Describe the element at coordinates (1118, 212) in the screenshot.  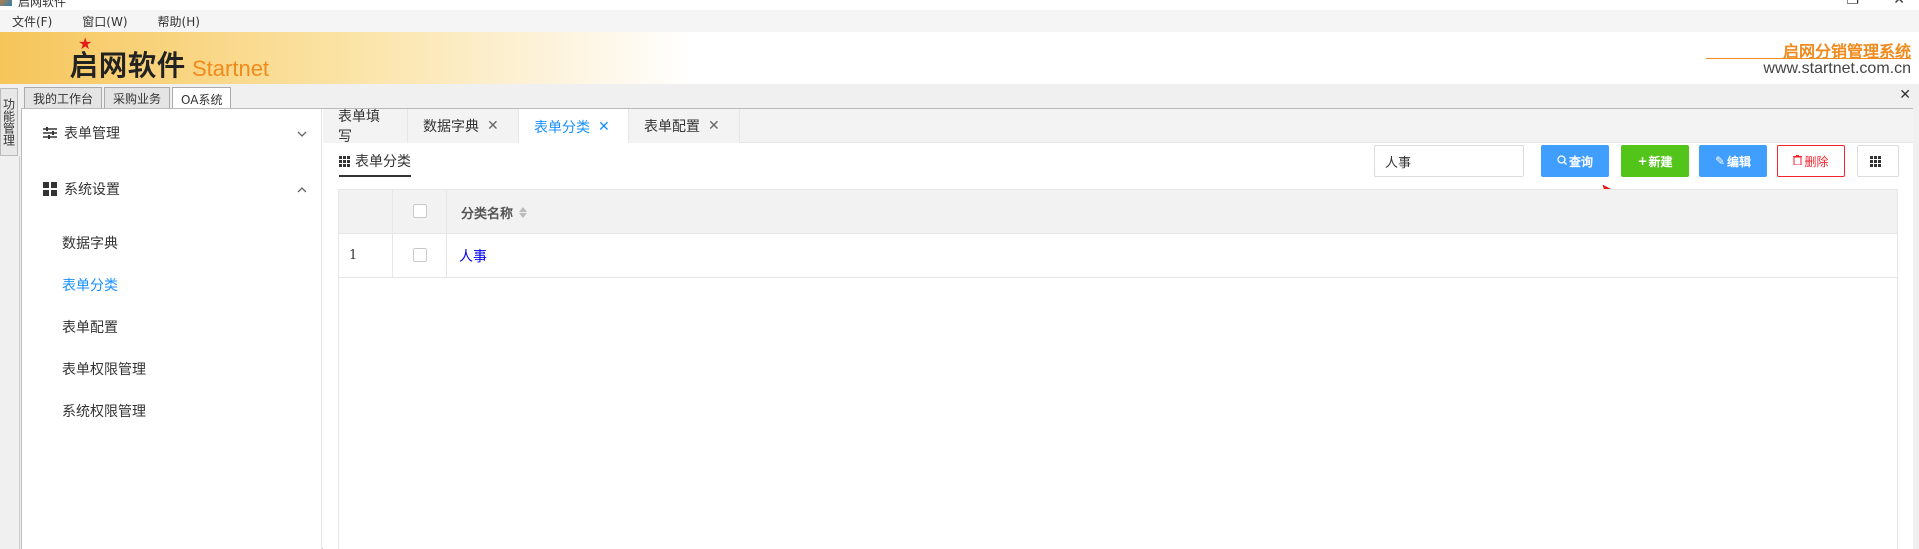
I see `table-header: 分类名称` at that location.